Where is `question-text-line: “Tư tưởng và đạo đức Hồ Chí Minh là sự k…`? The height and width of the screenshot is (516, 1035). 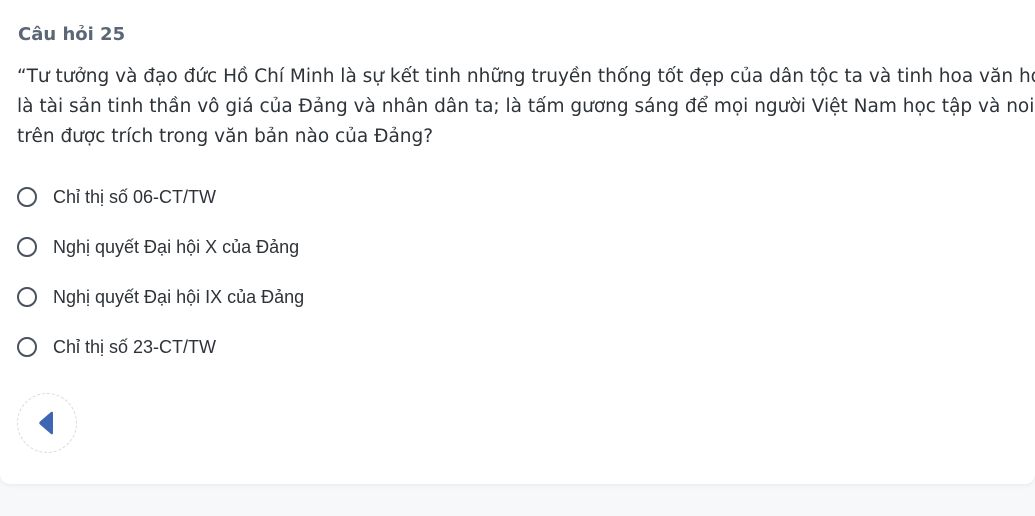 question-text-line: “Tư tưởng và đạo đức Hồ Chí Minh là sự k… is located at coordinates (526, 76).